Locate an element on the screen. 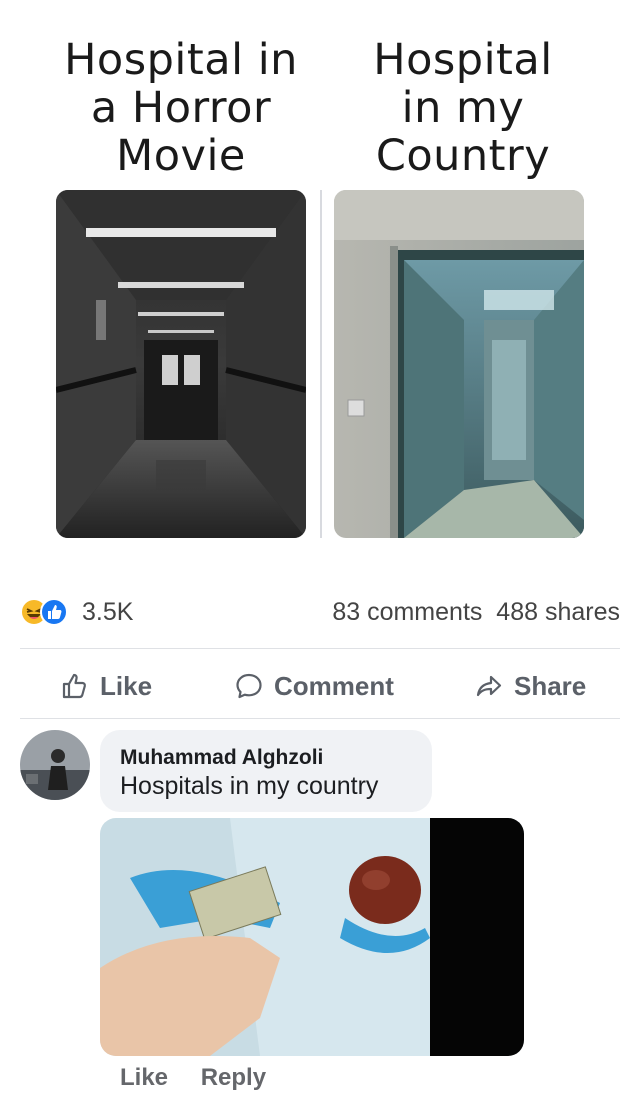 Image resolution: width=640 pixels, height=1101 pixels. share-label: Share is located at coordinates (550, 685).